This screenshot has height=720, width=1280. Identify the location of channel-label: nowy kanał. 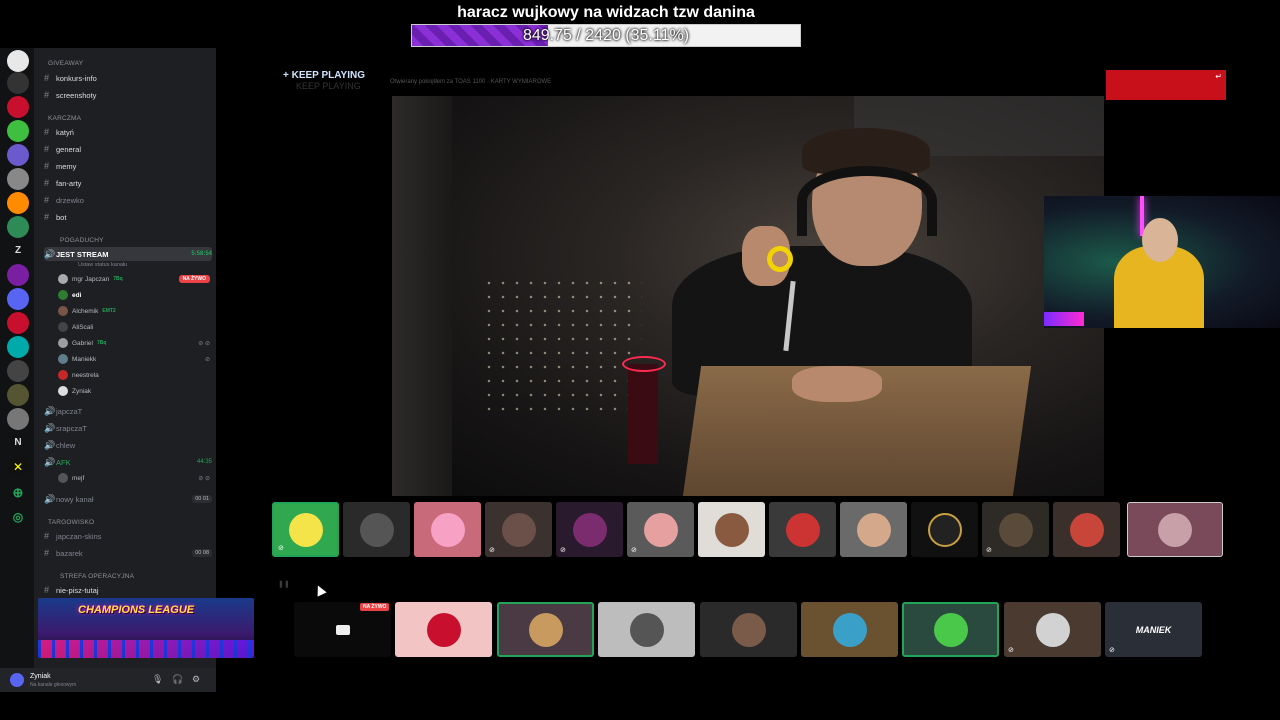
(75, 499).